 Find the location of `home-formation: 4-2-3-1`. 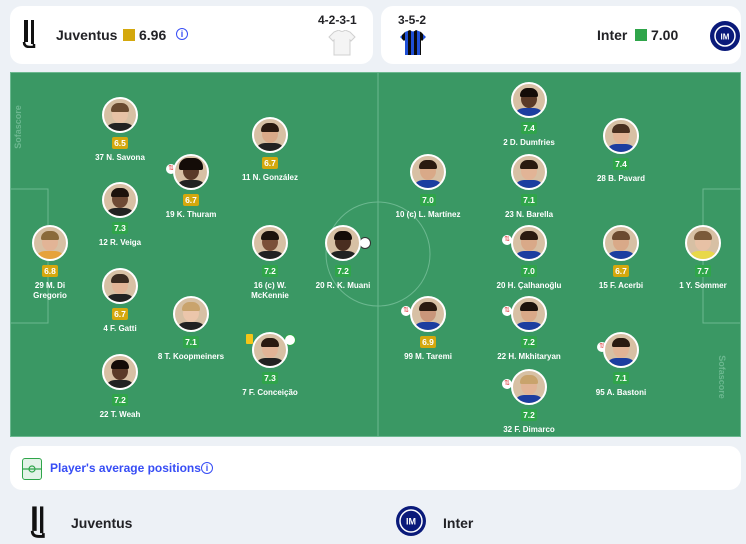

home-formation: 4-2-3-1 is located at coordinates (337, 20).